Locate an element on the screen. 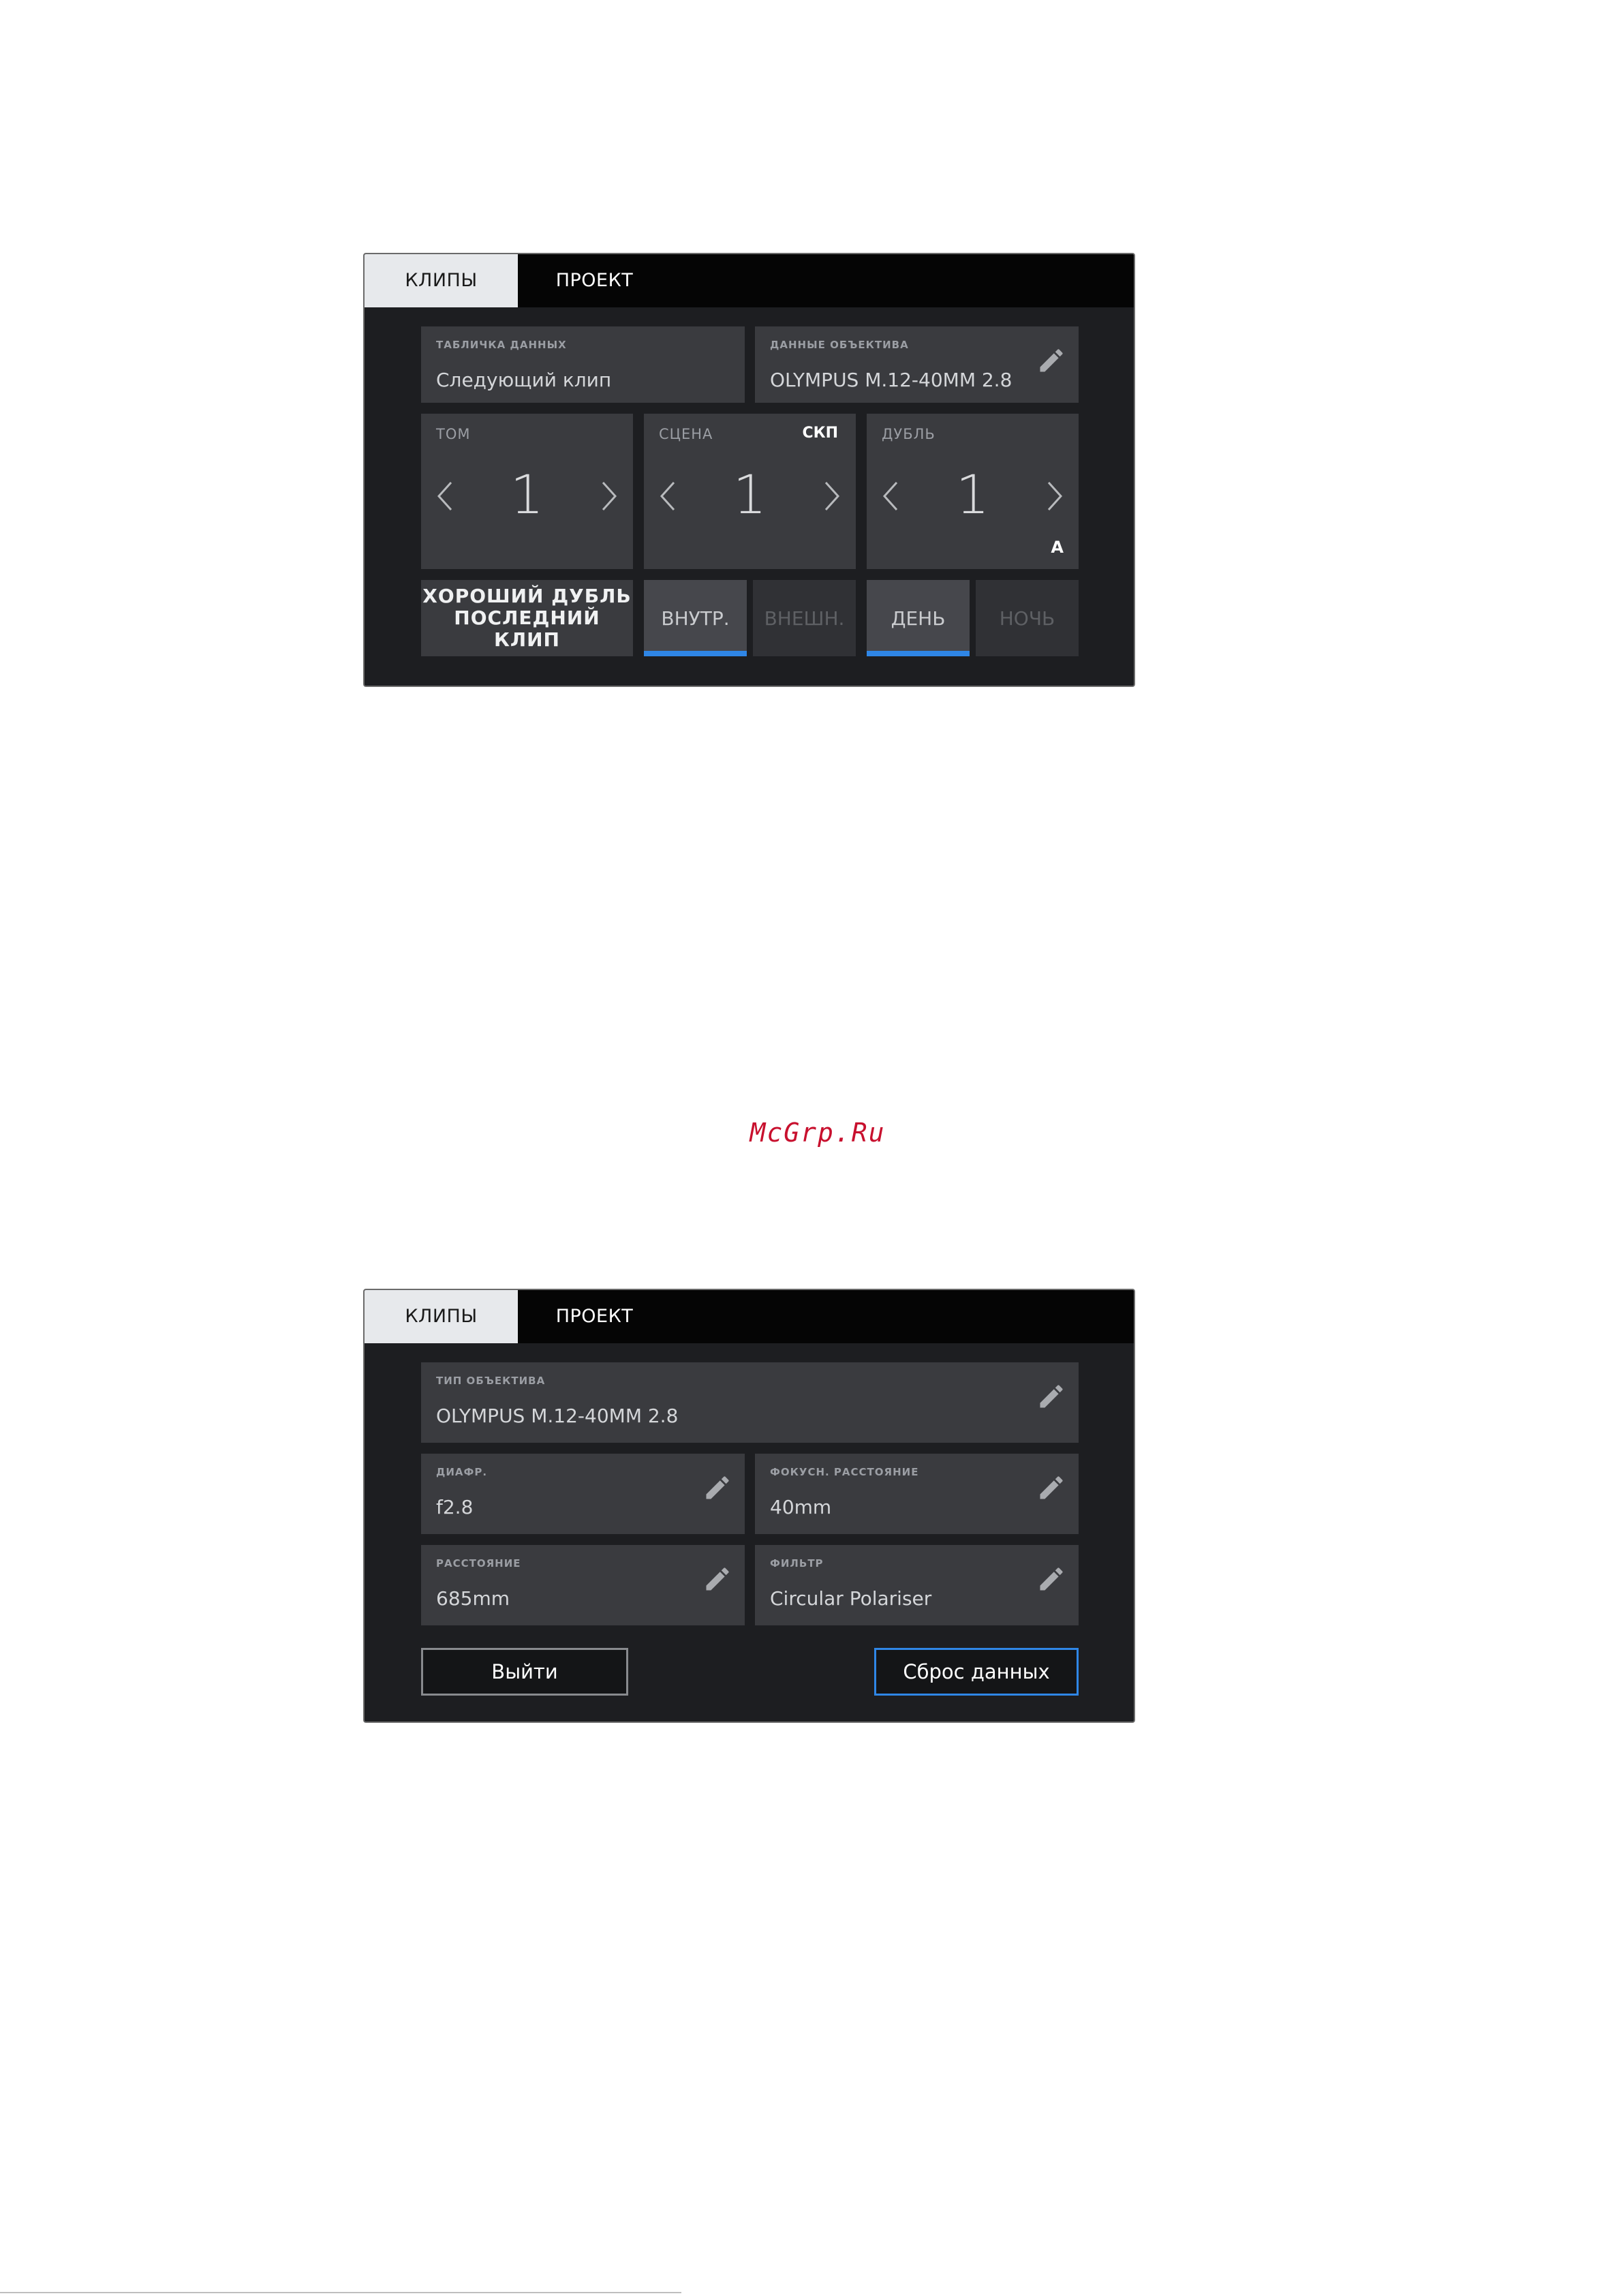 The image size is (1623, 2296). lens-type-label: ТИП ОБЪЕКТИВА is located at coordinates (491, 1381).